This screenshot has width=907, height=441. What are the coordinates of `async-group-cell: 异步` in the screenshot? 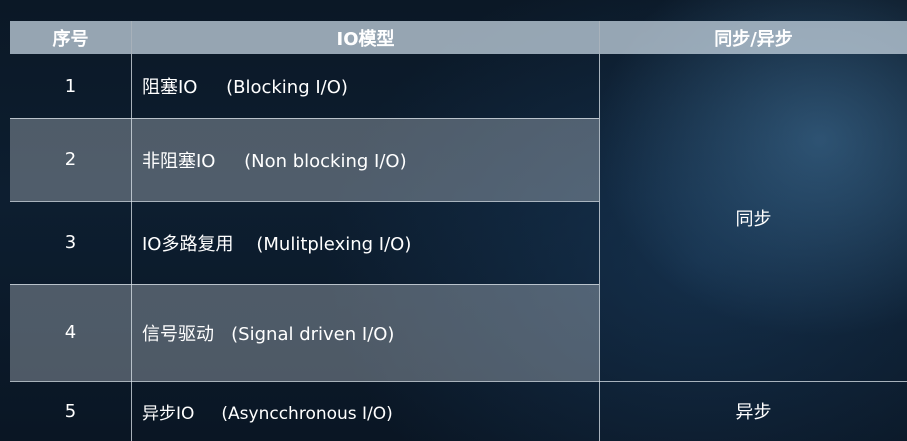 It's located at (753, 412).